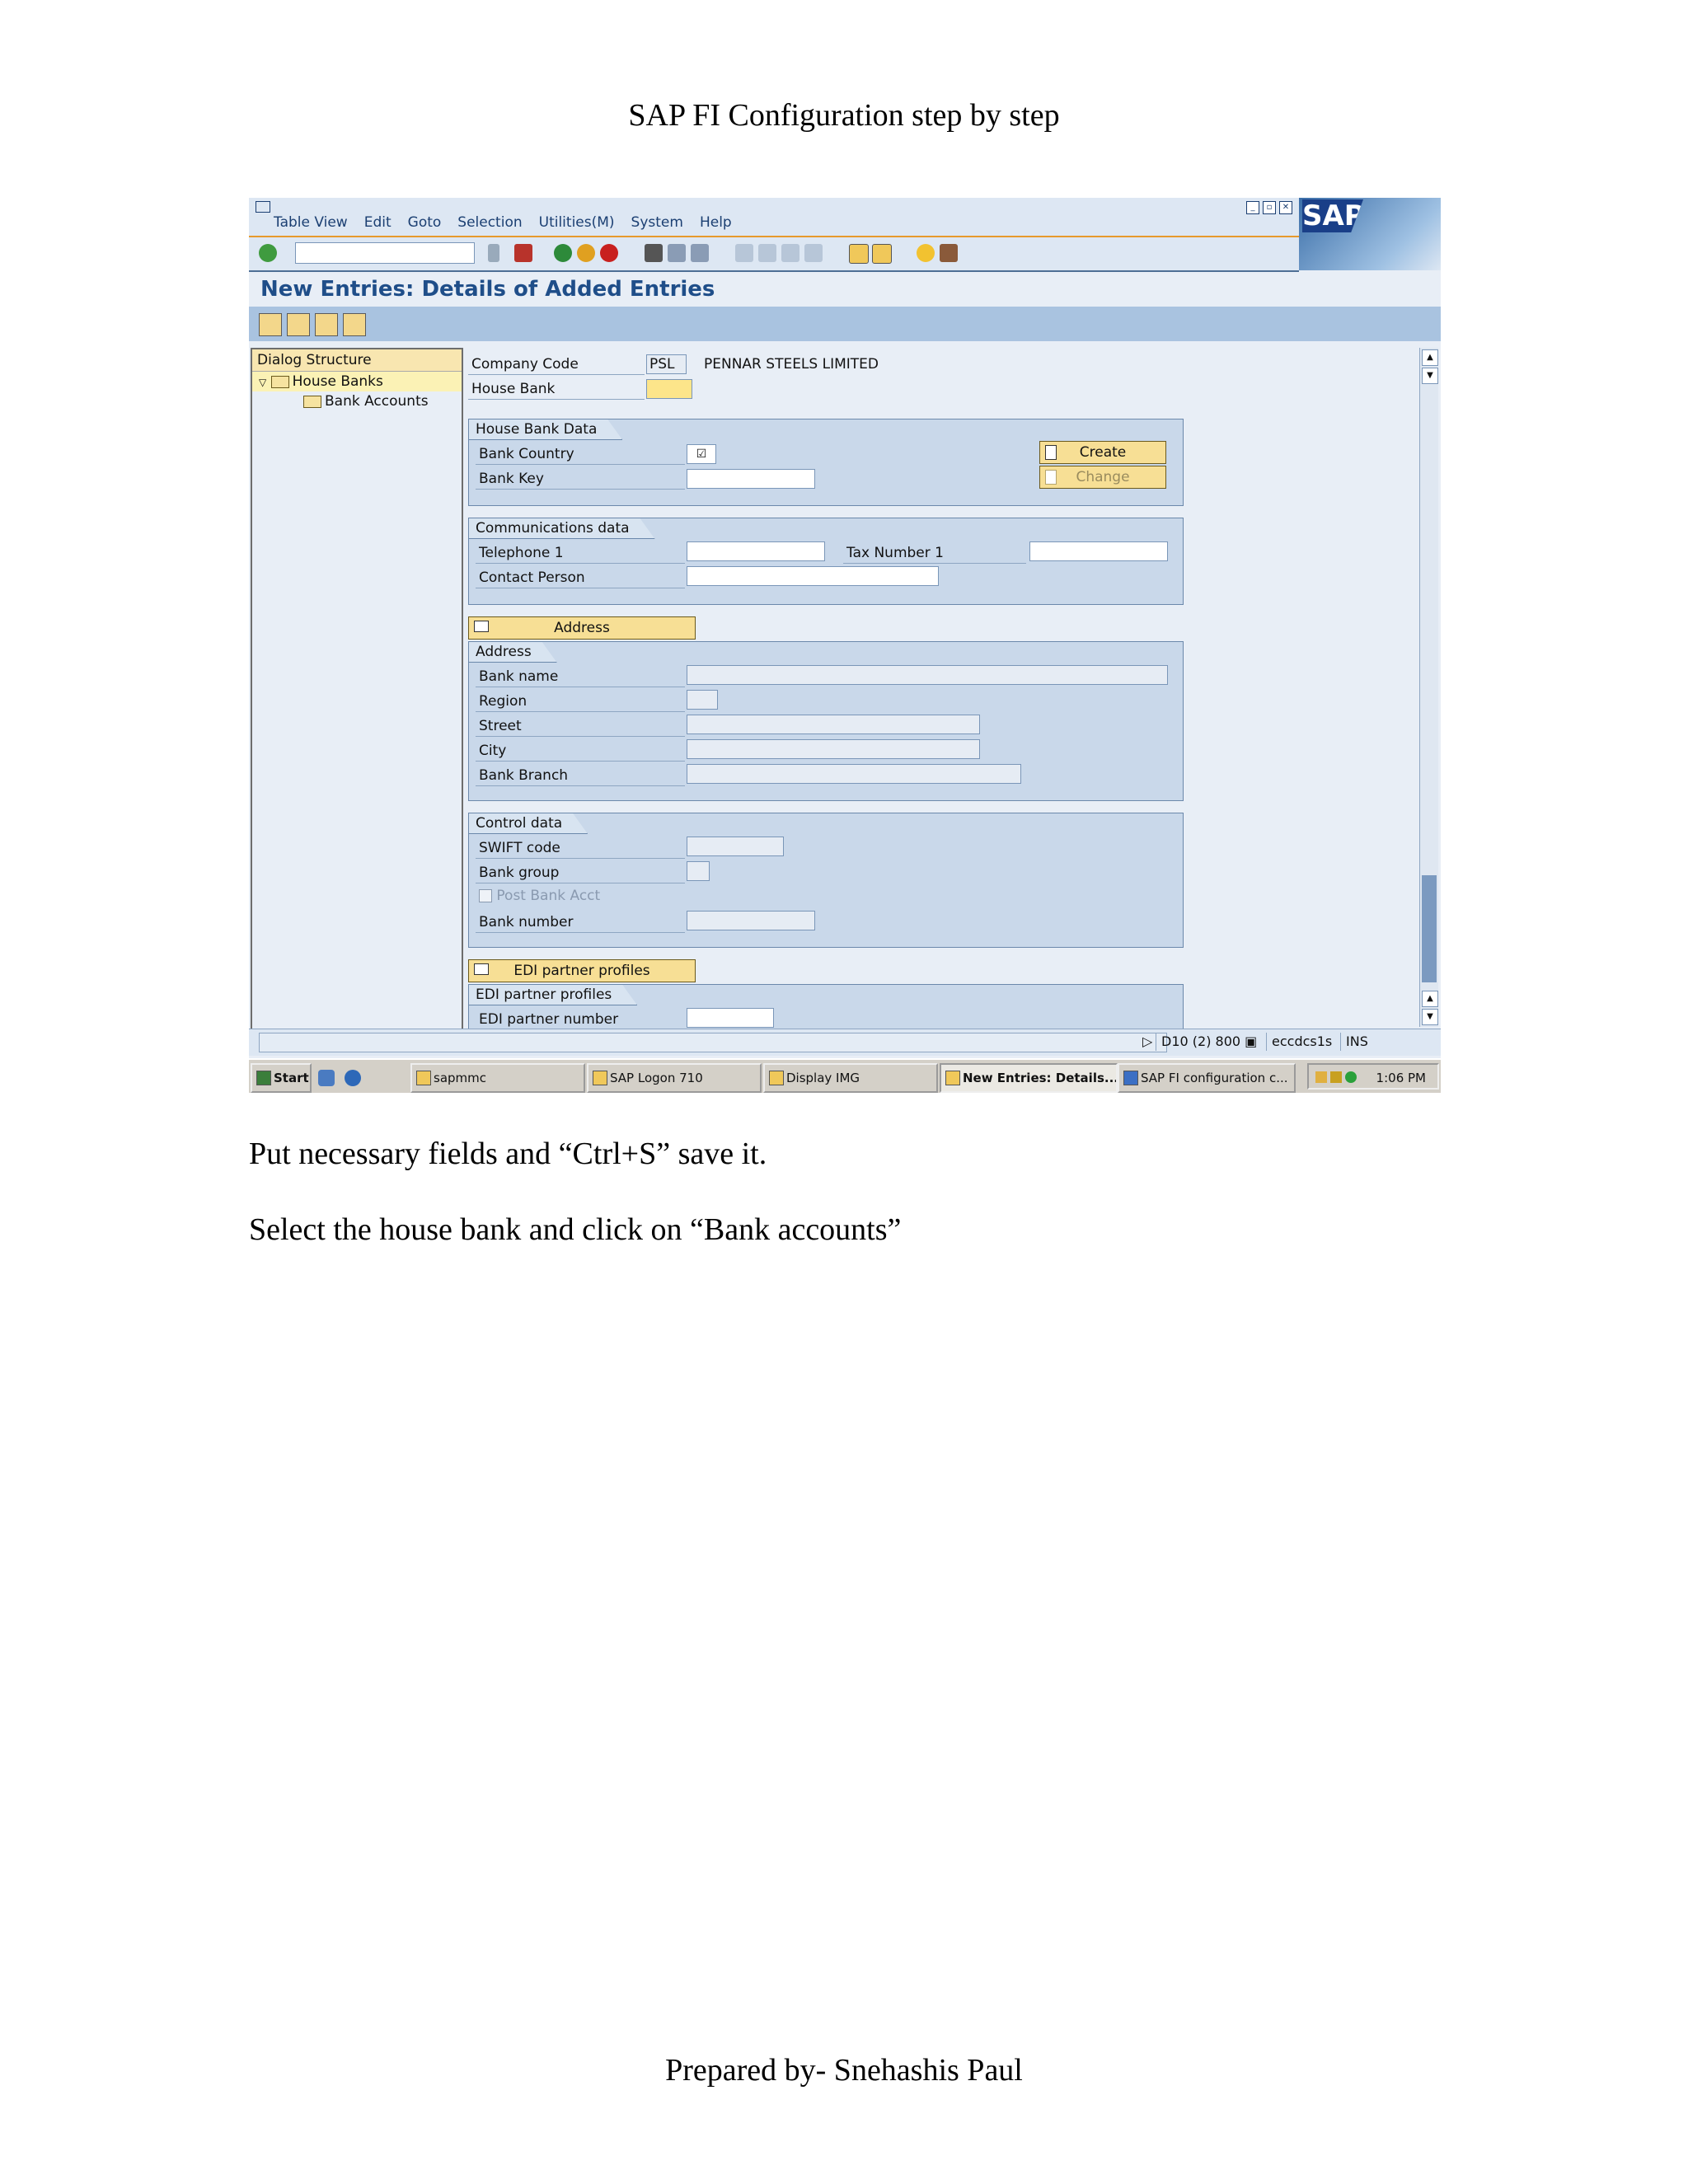 Image resolution: width=1688 pixels, height=2184 pixels. Describe the element at coordinates (1252, 207) in the screenshot. I see `minimize-icon: _` at that location.